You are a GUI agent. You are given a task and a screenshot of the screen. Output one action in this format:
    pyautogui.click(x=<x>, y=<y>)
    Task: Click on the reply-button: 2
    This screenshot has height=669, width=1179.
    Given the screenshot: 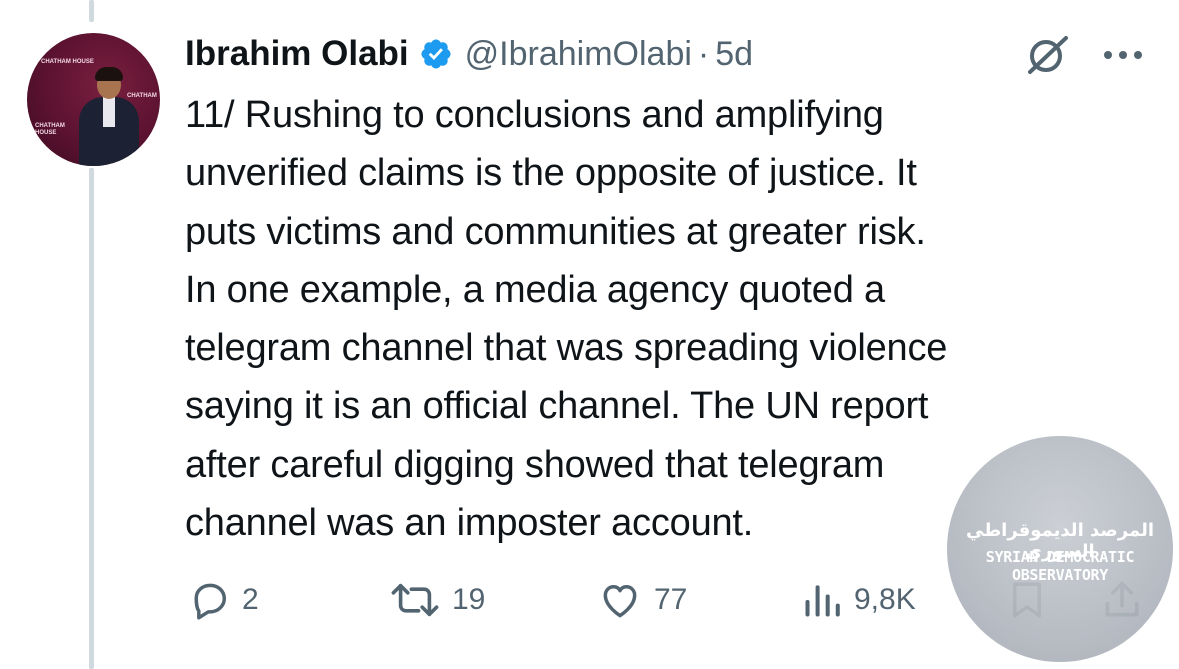 What is the action you would take?
    pyautogui.click(x=223, y=600)
    